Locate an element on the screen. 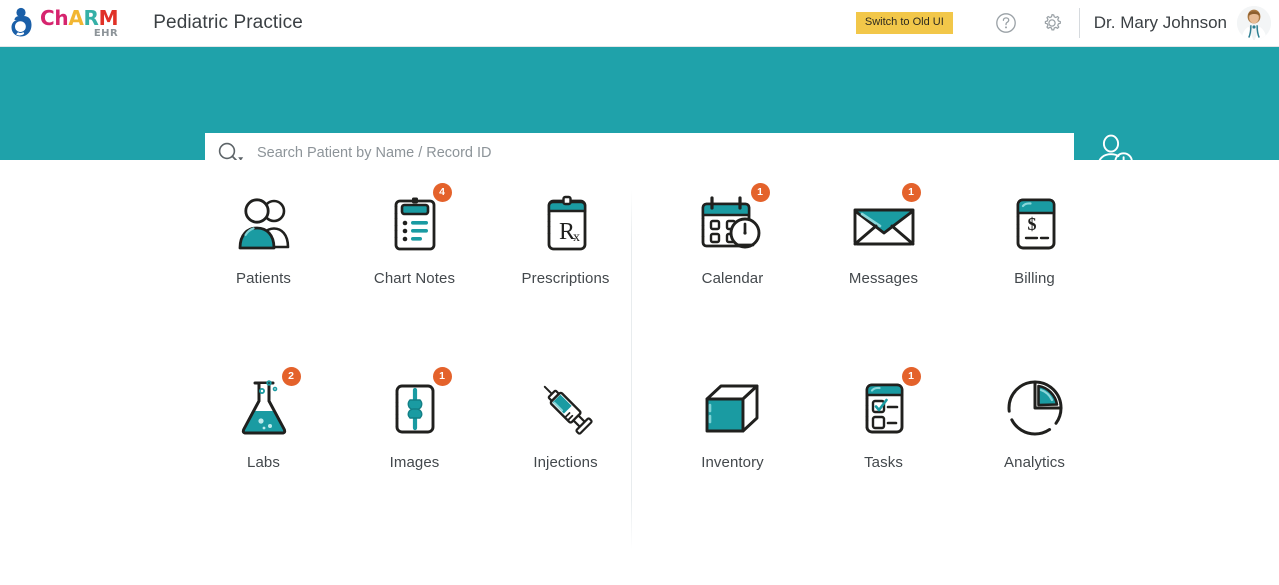  module-billing: $ Billing is located at coordinates (1034, 236).